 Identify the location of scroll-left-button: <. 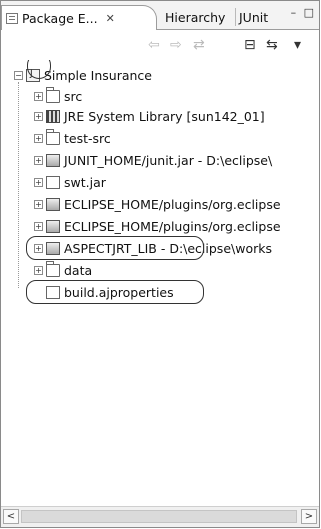
(11, 516).